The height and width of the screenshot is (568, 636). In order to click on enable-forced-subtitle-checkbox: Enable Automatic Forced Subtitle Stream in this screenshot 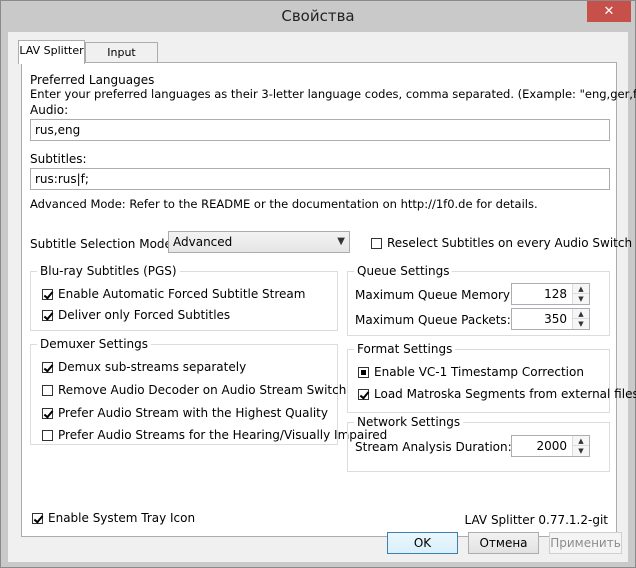, I will do `click(173, 294)`.